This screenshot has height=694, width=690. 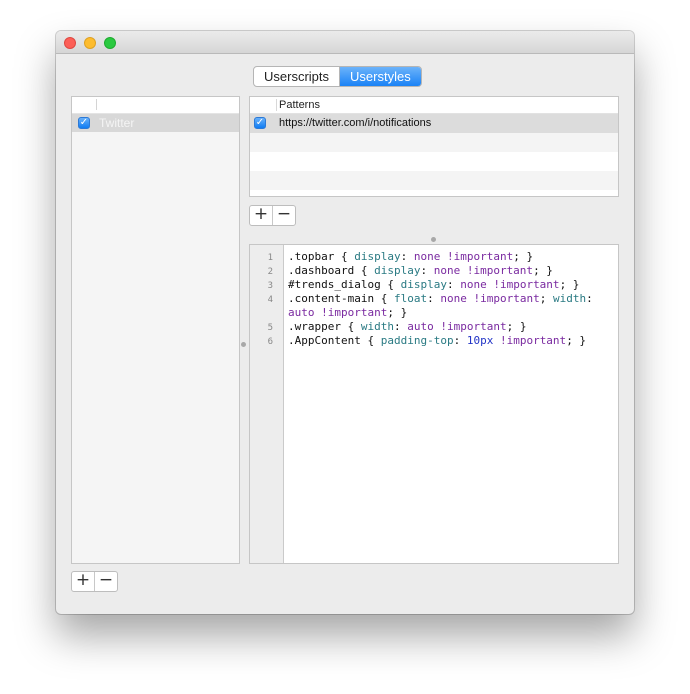 I want to click on line-number: 3, so click(x=270, y=286).